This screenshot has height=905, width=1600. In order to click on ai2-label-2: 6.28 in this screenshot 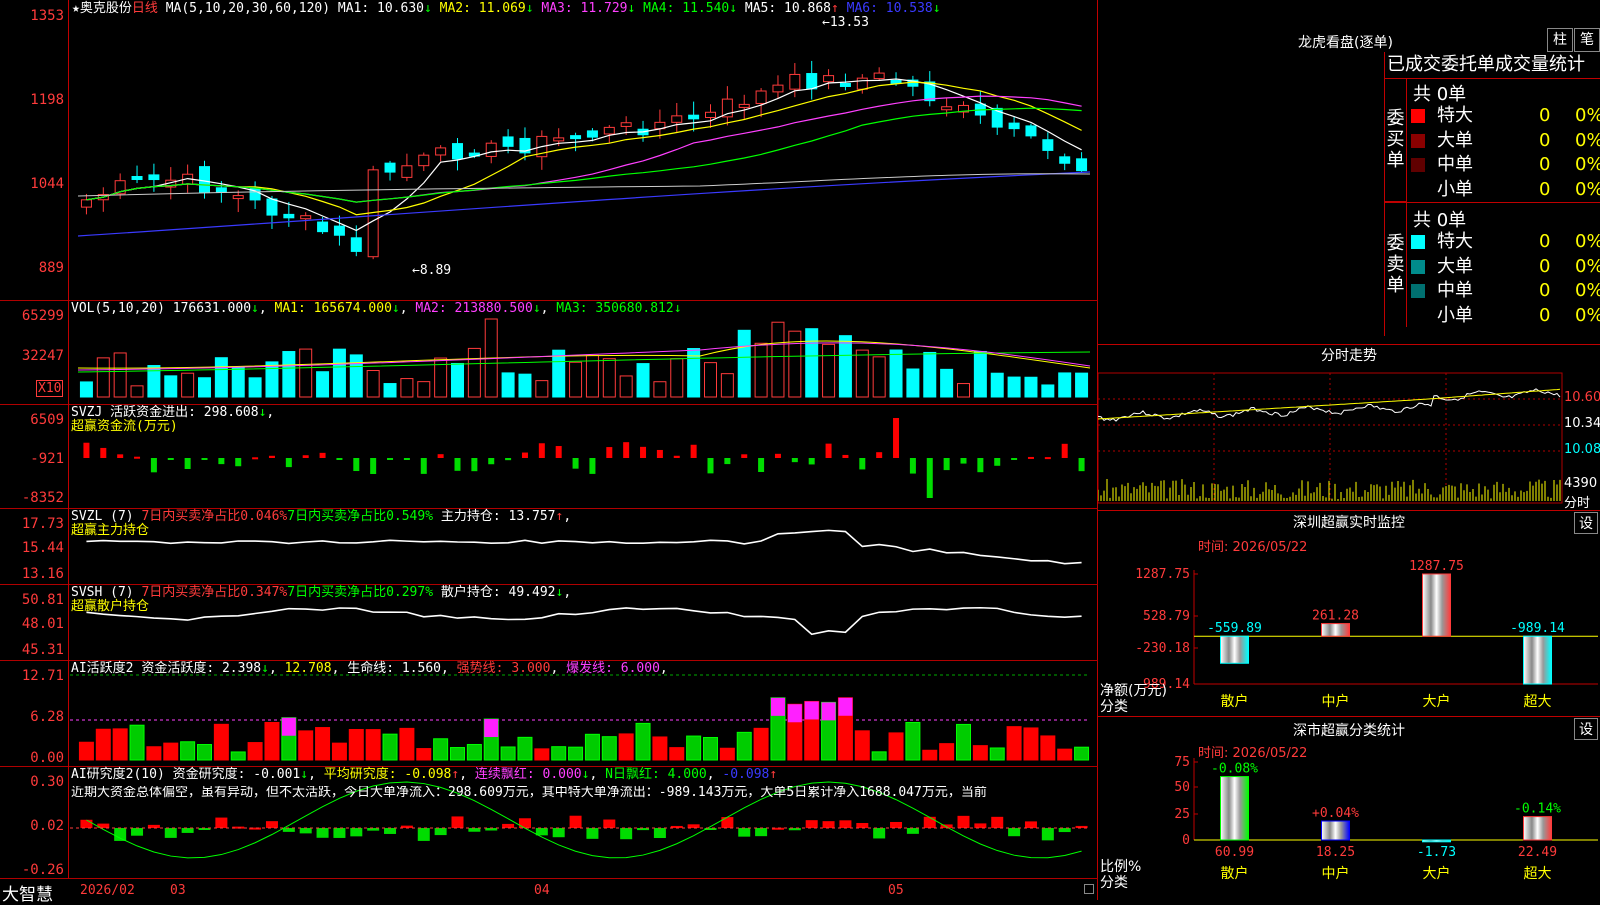, I will do `click(47, 717)`.